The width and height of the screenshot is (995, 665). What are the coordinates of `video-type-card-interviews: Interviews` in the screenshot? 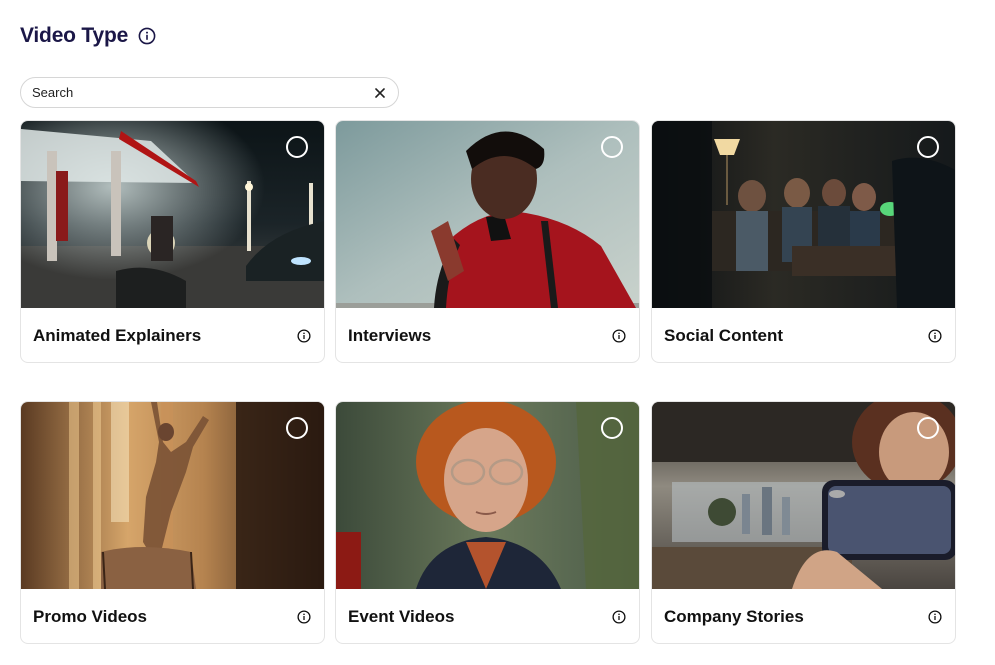 It's located at (487, 241).